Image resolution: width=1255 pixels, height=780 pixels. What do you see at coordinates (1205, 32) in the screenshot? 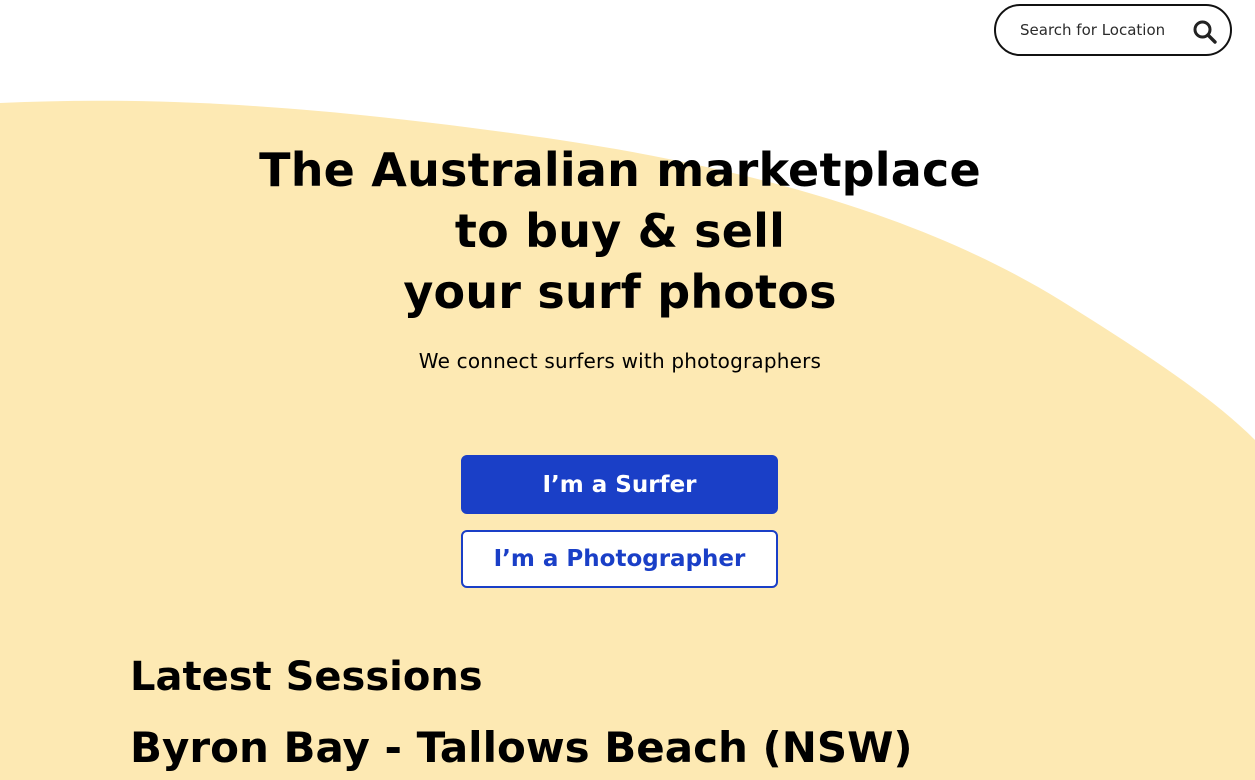
I see `search-icon` at bounding box center [1205, 32].